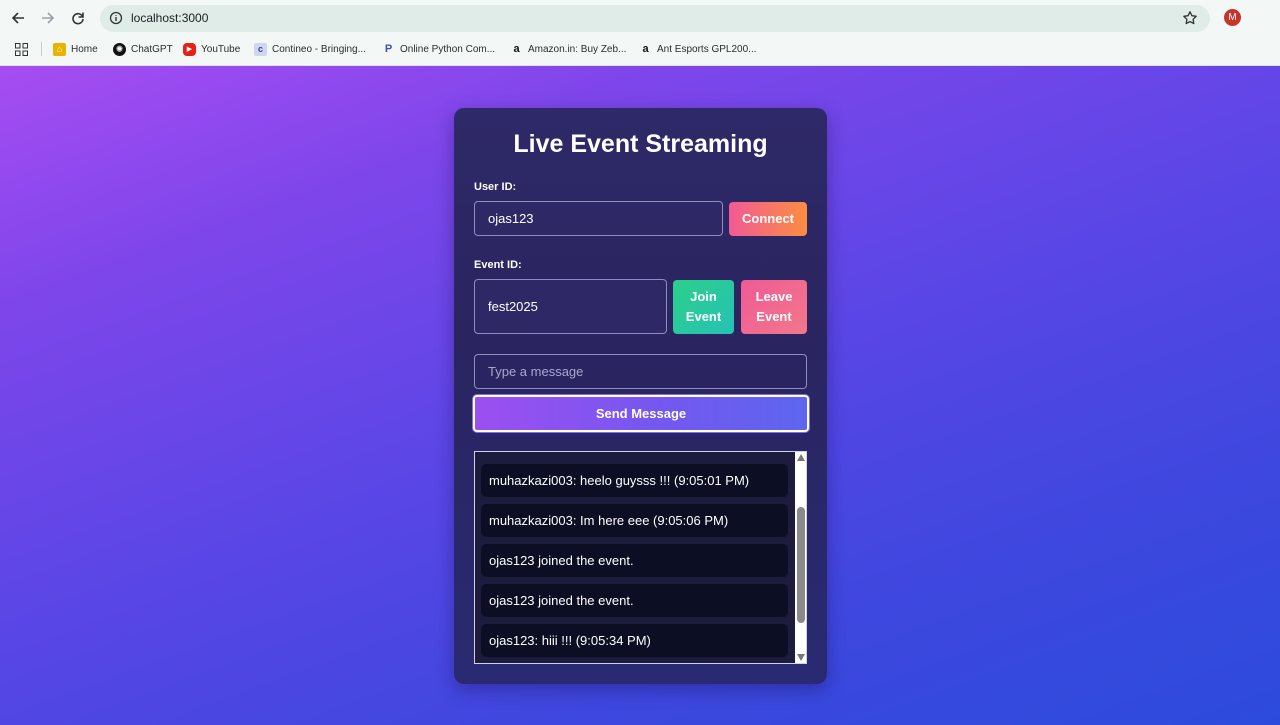  Describe the element at coordinates (634, 520) in the screenshot. I see `list-item: muhazkazi003: Im here eee (9:05:06 PM)` at that location.